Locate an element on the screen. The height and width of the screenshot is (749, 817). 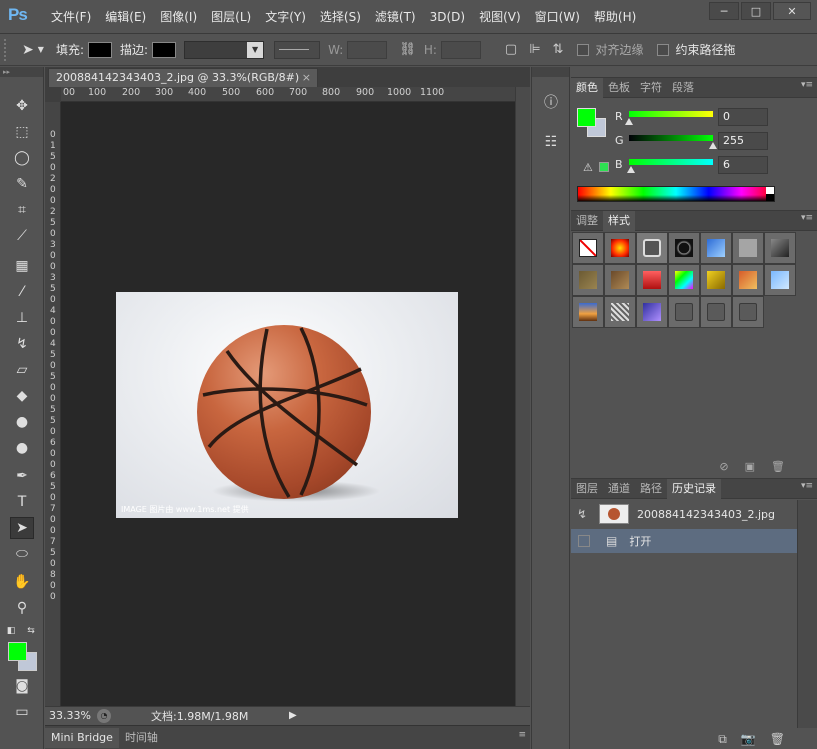
new-style-icon: ▣ is located at coordinates (750, 466).